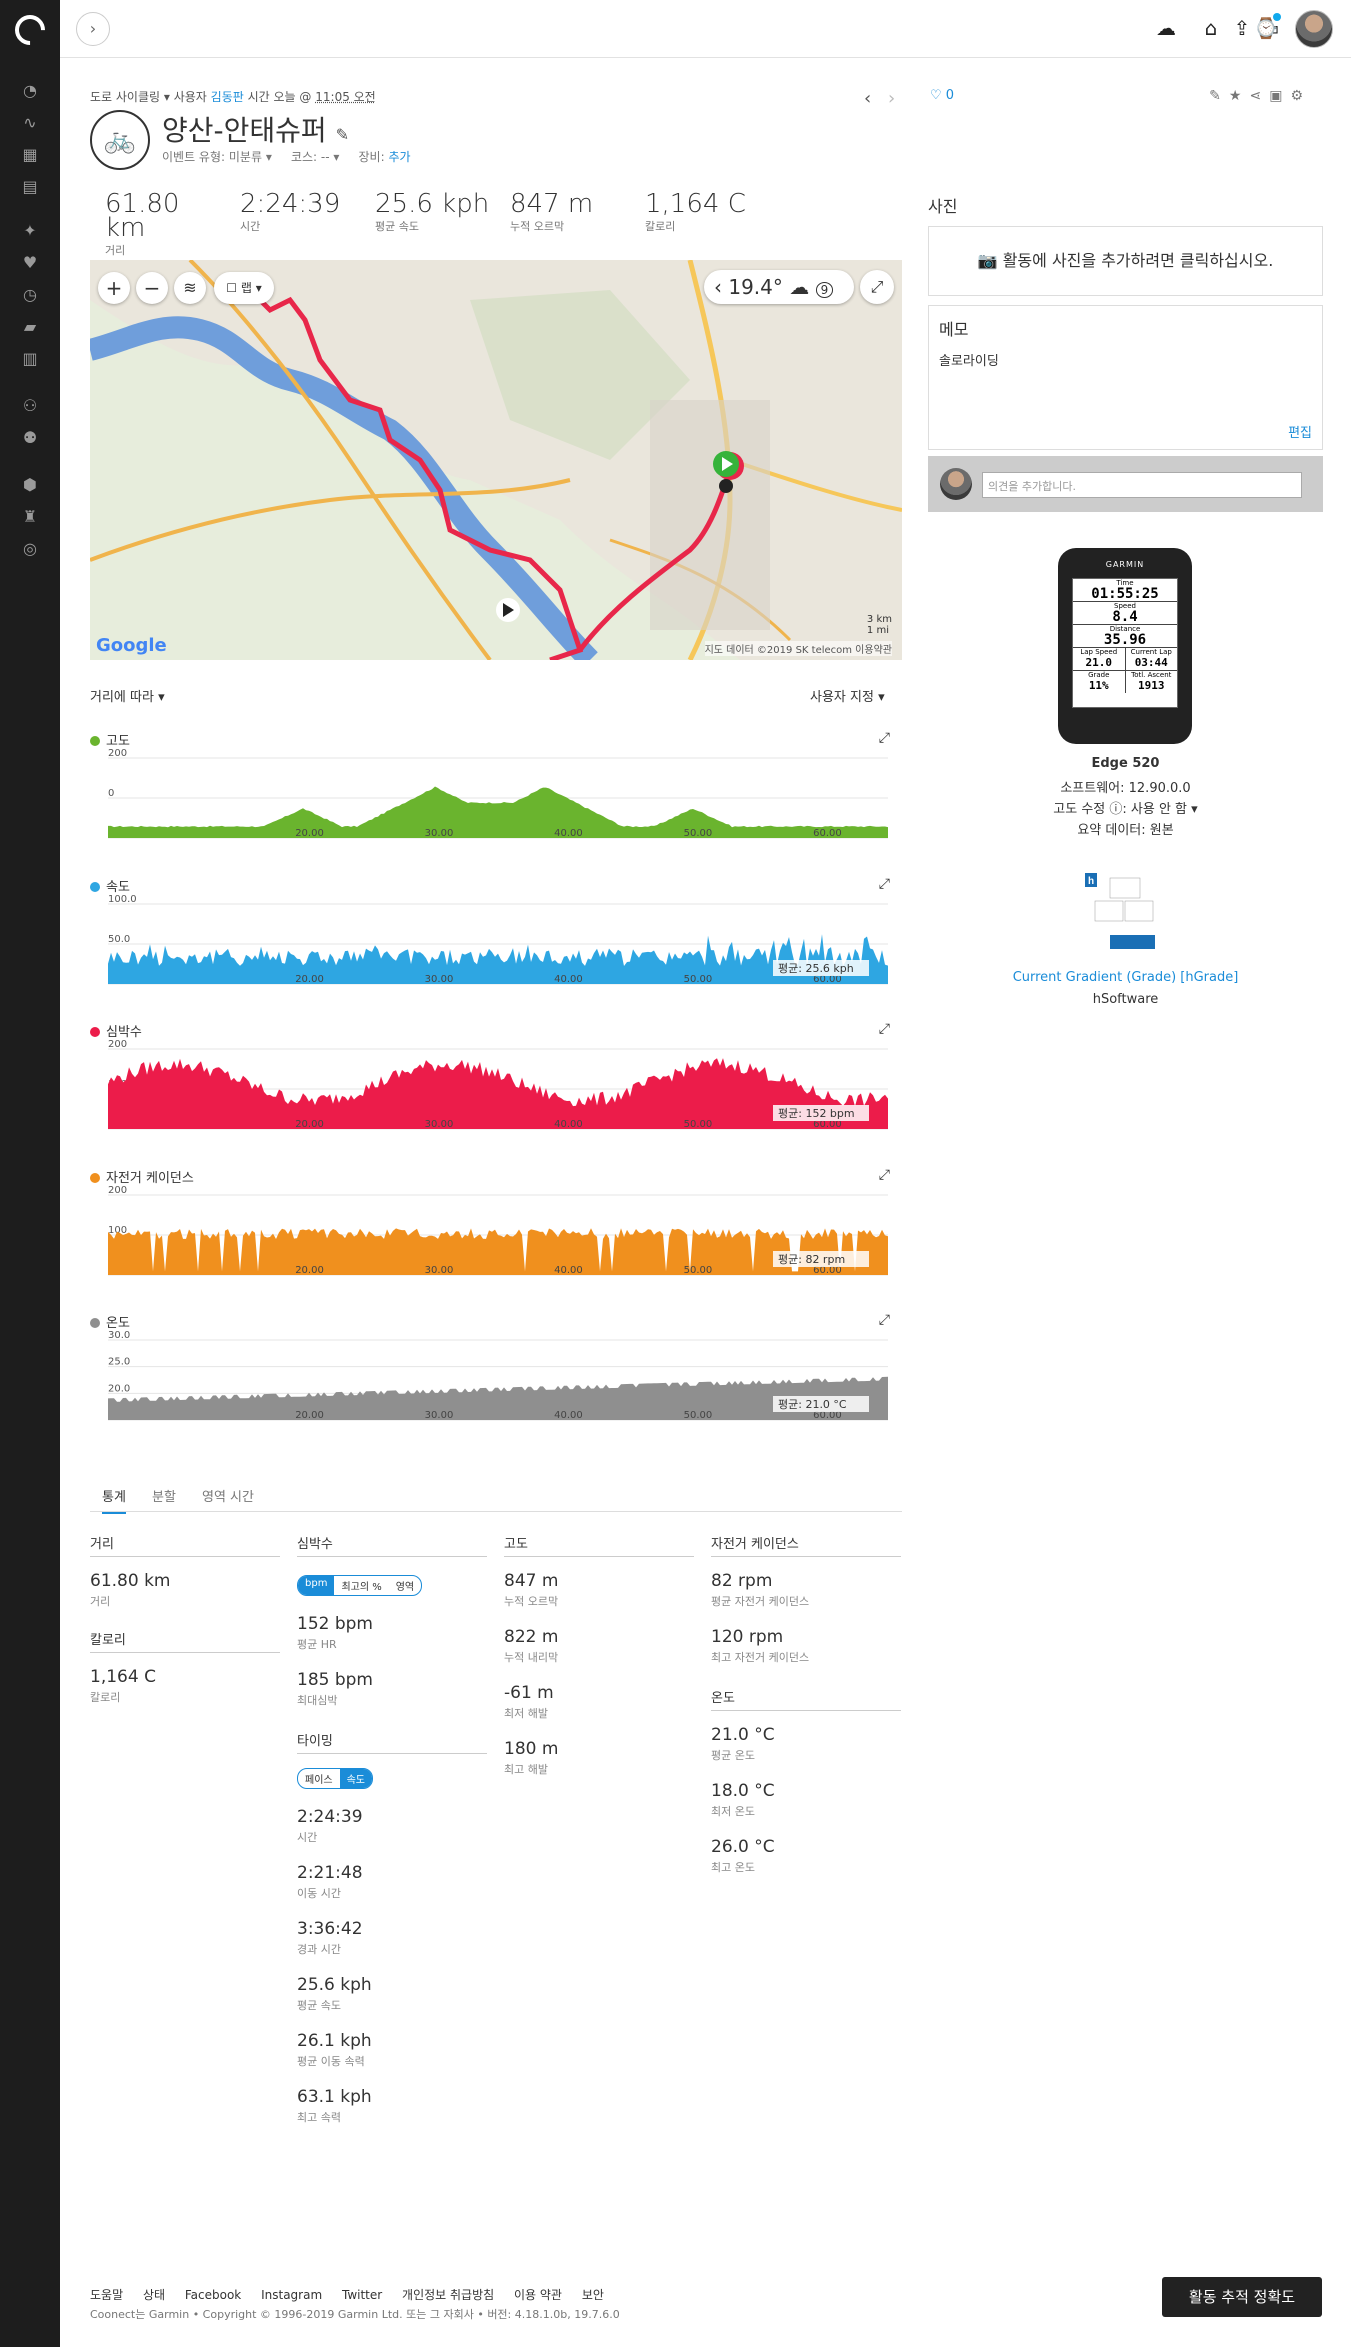 The height and width of the screenshot is (2347, 1351). Describe the element at coordinates (30, 155) in the screenshot. I see `calendar-icon: ▦` at that location.